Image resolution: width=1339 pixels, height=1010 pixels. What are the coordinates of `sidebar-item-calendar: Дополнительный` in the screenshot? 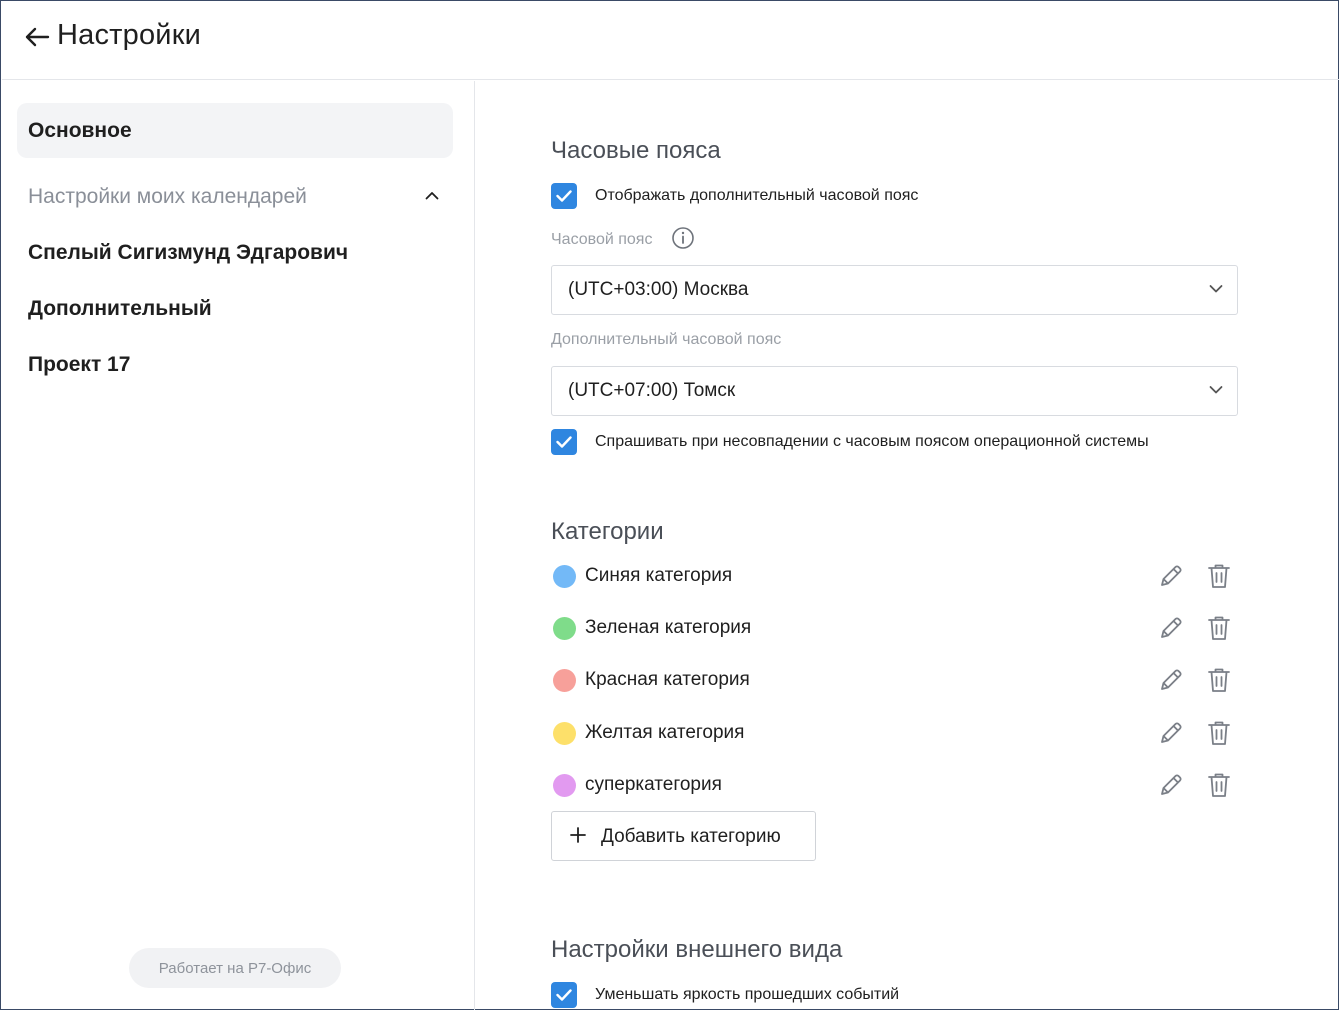 It's located at (120, 309).